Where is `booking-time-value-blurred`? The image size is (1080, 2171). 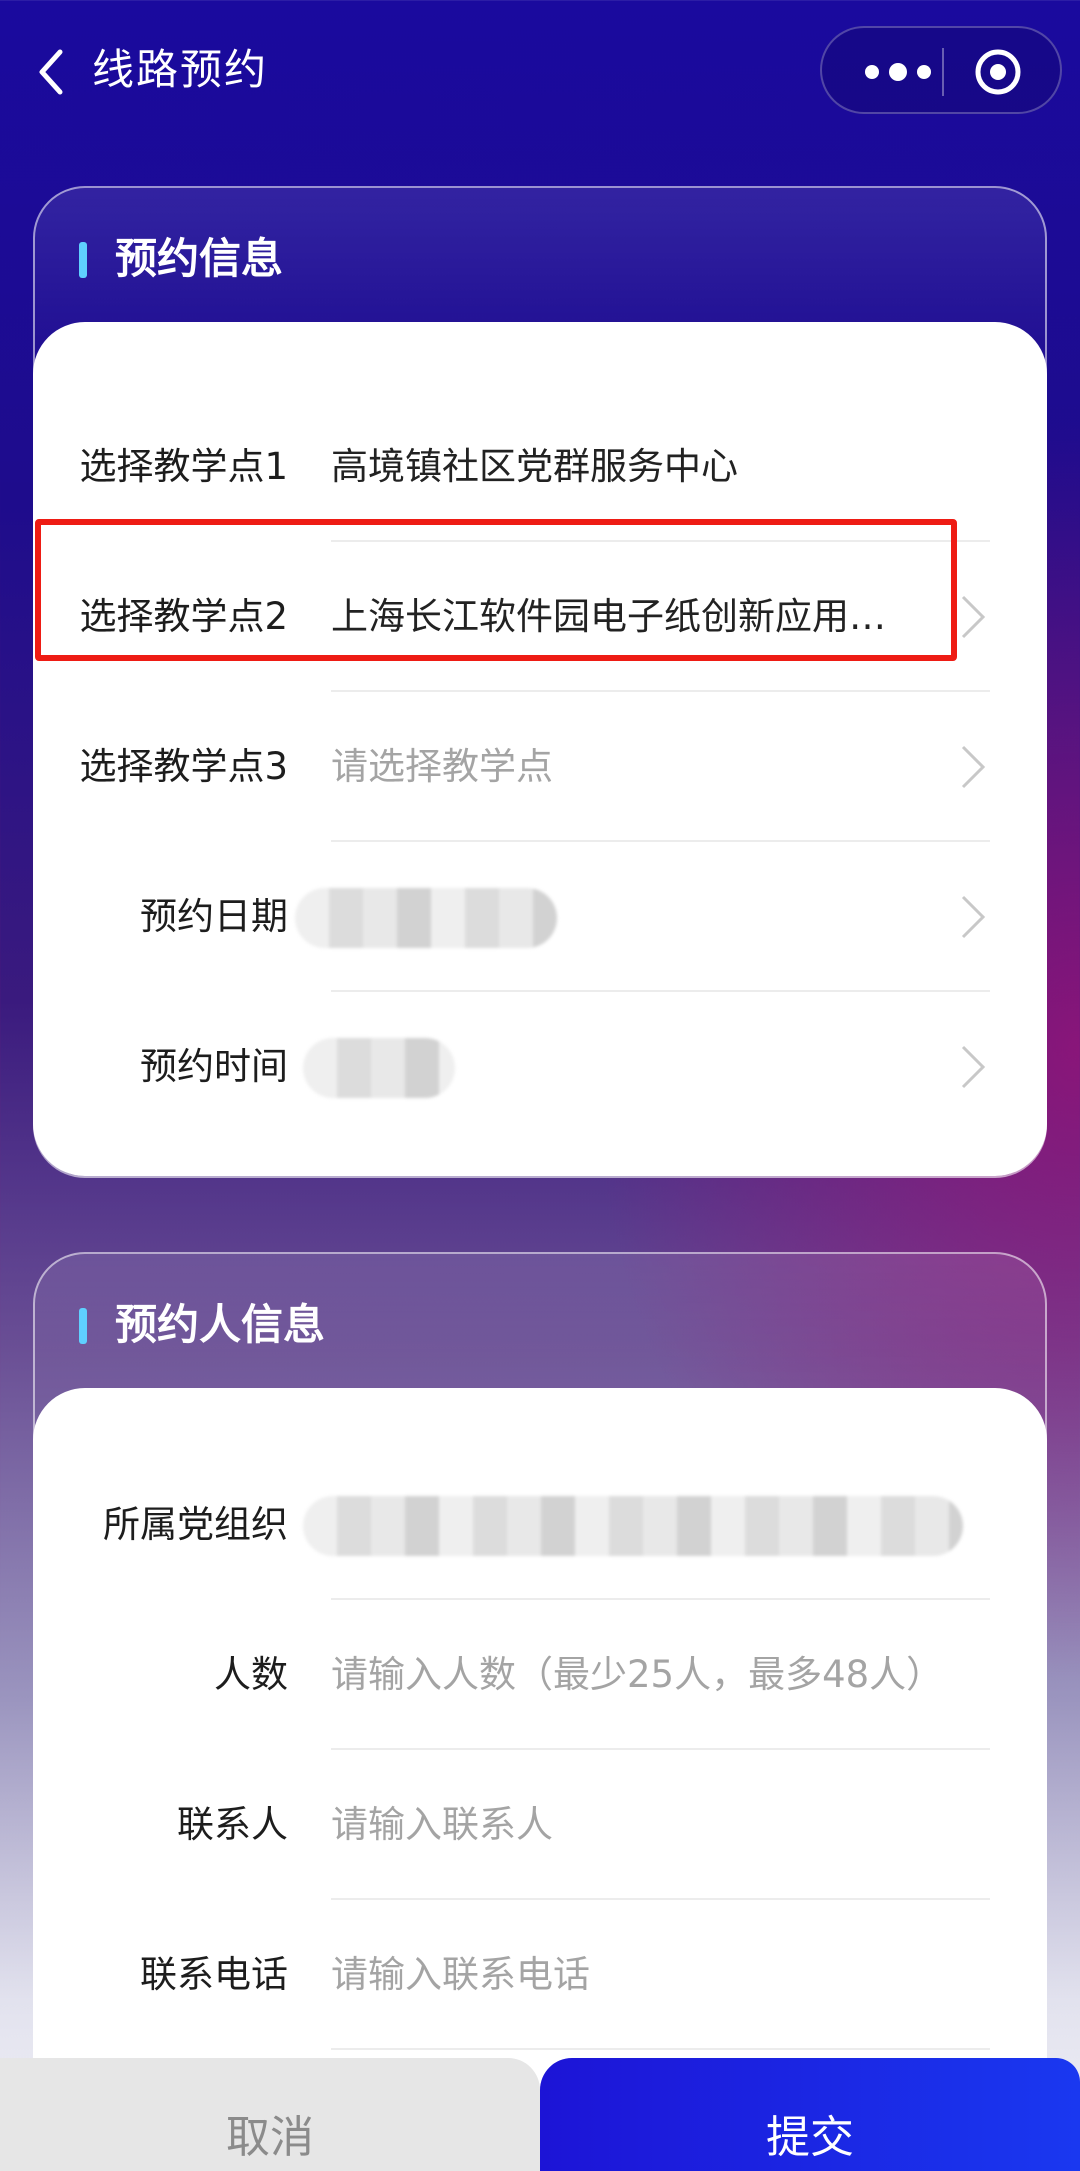 booking-time-value-blurred is located at coordinates (379, 1068).